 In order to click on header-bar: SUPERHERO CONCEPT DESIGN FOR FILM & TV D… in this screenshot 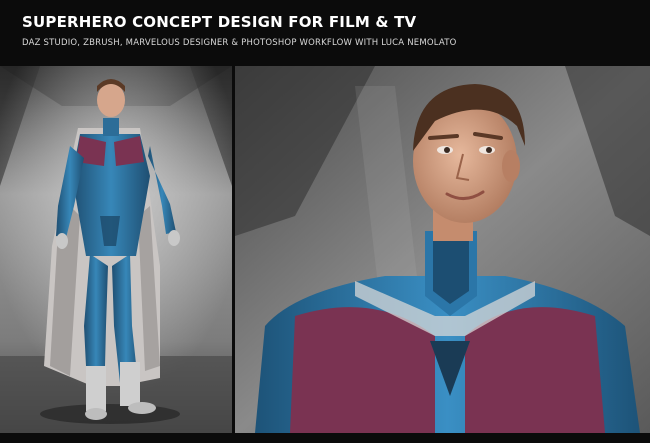, I will do `click(325, 30)`.